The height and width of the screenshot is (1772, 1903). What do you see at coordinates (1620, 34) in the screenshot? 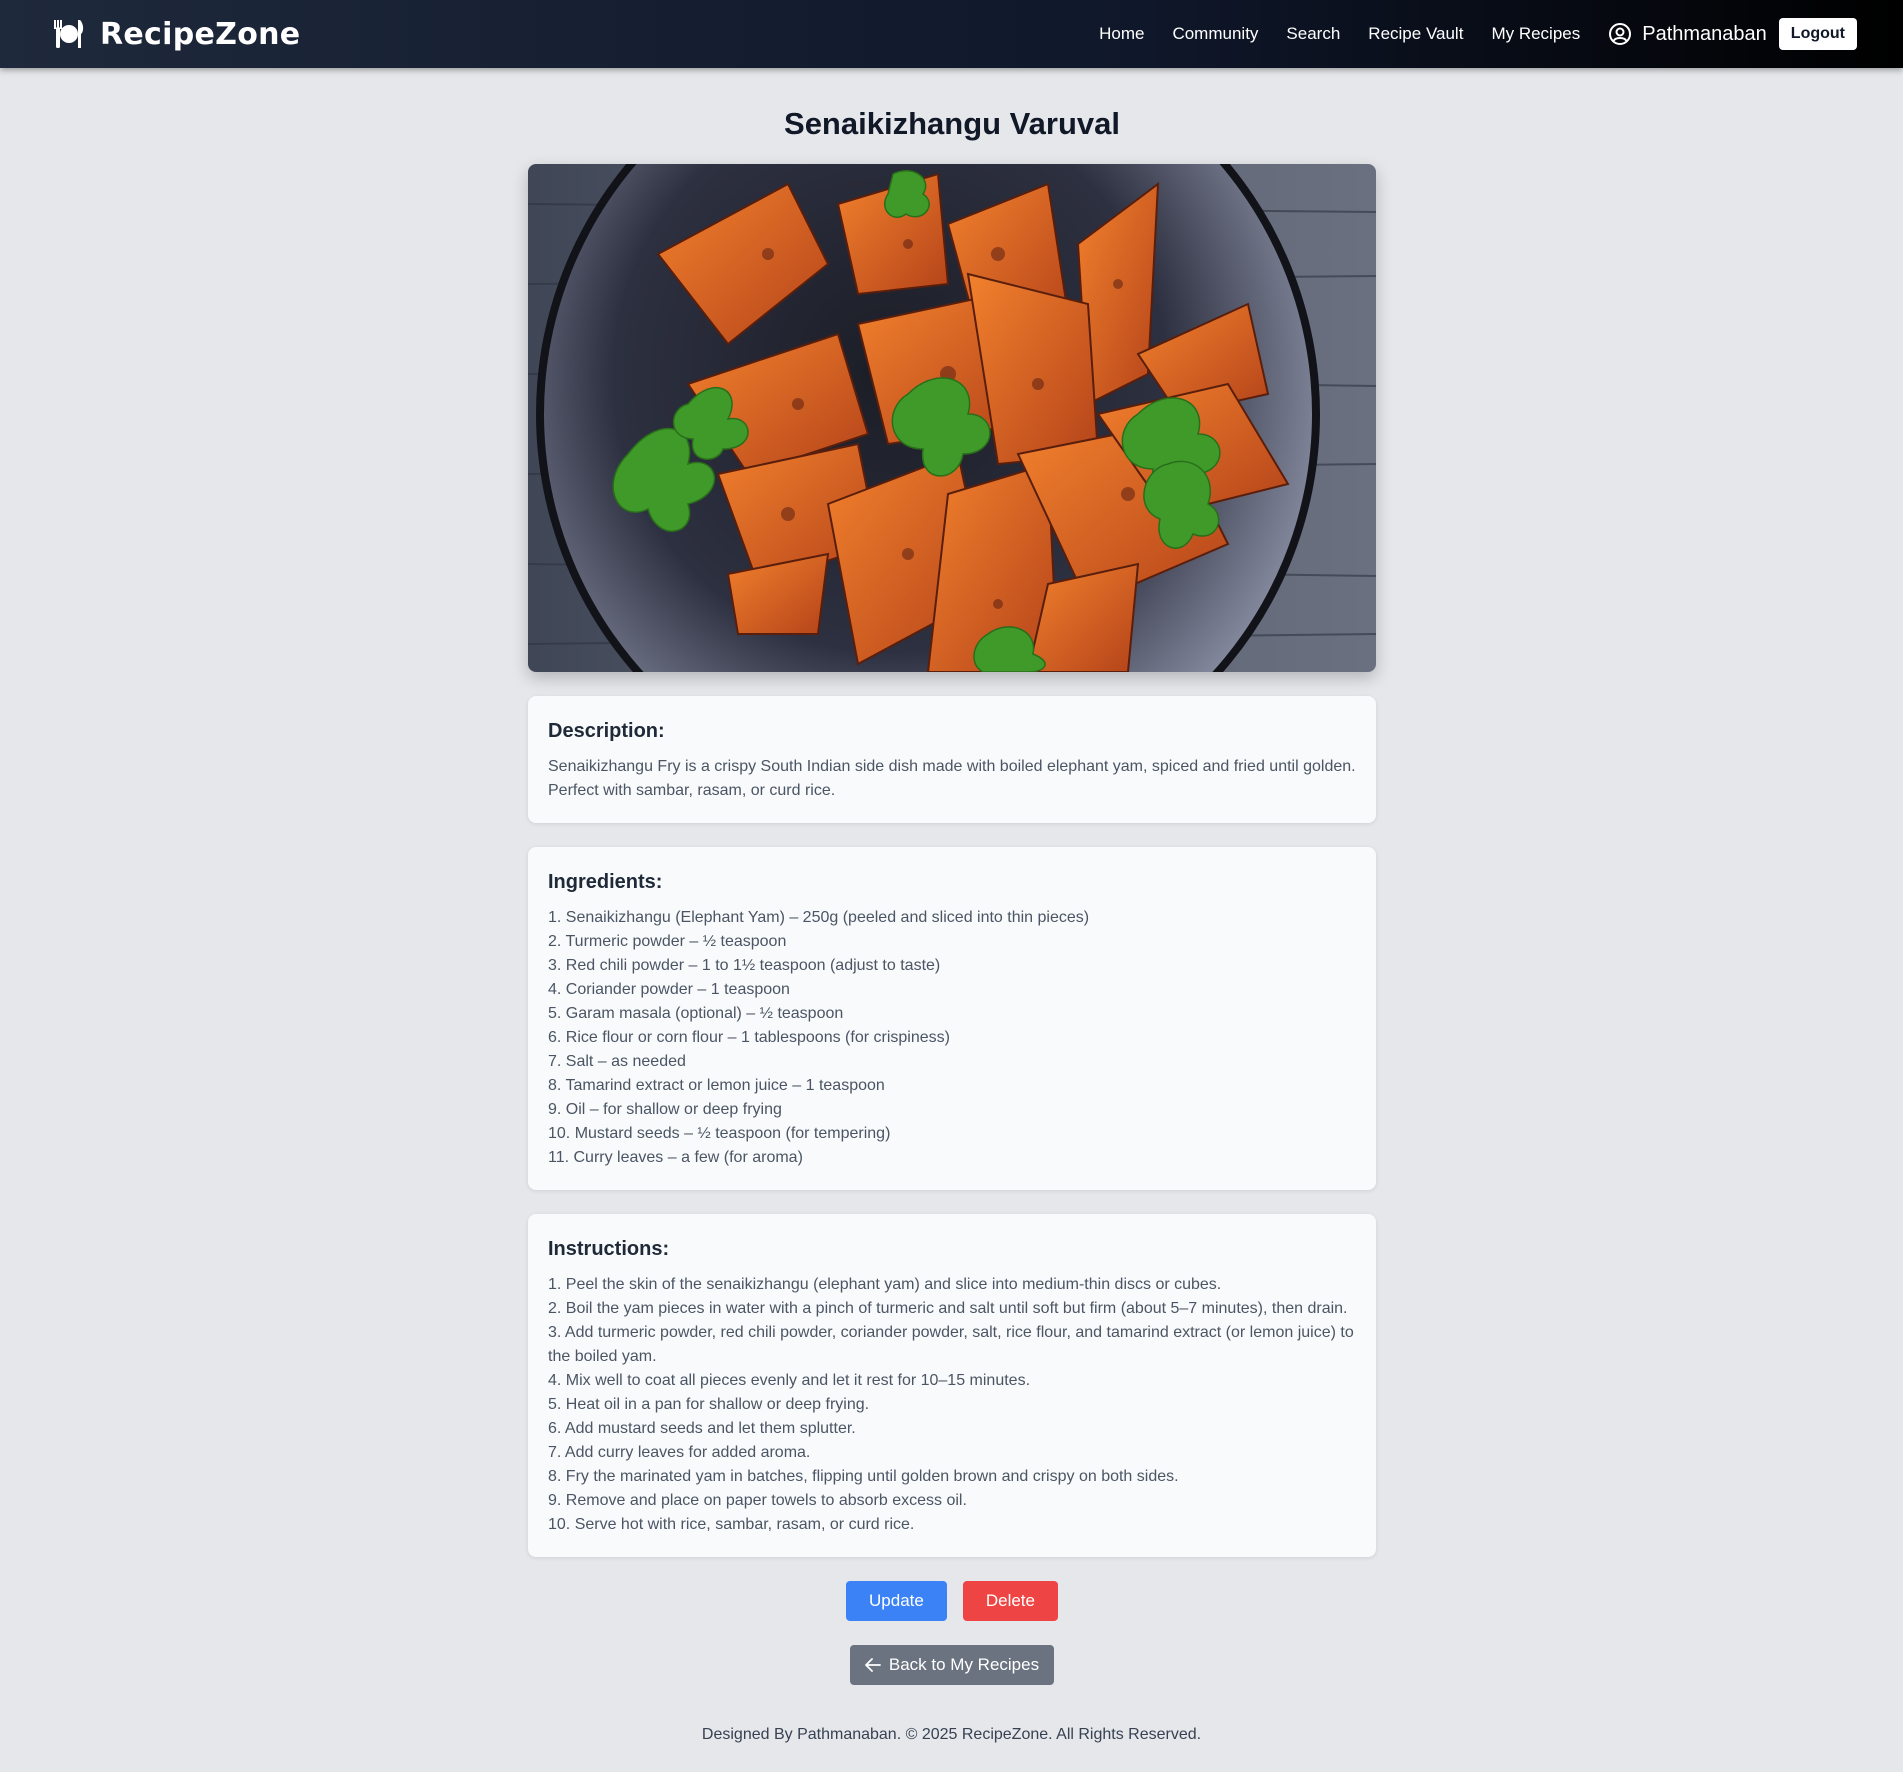
I see `user-circle-icon` at bounding box center [1620, 34].